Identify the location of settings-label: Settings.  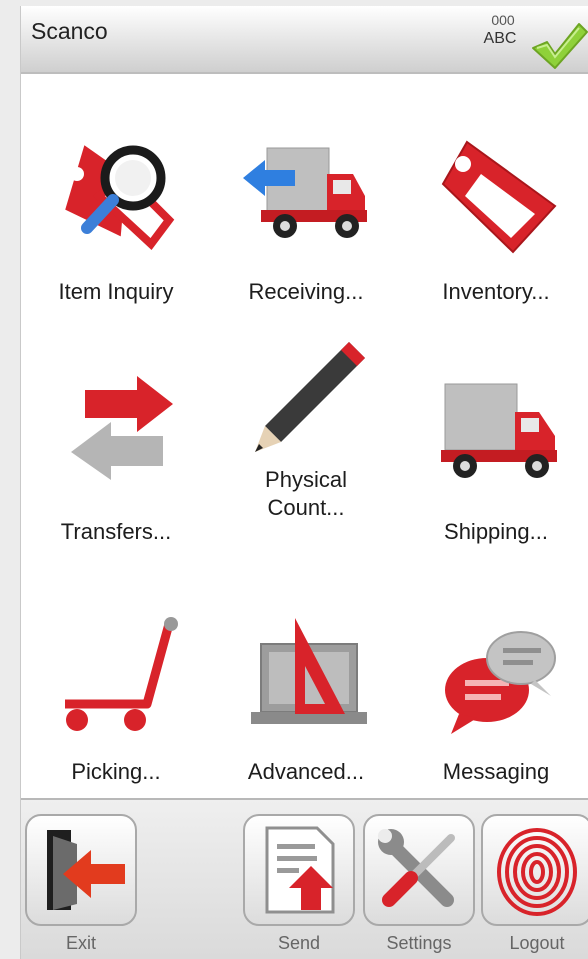
(419, 943).